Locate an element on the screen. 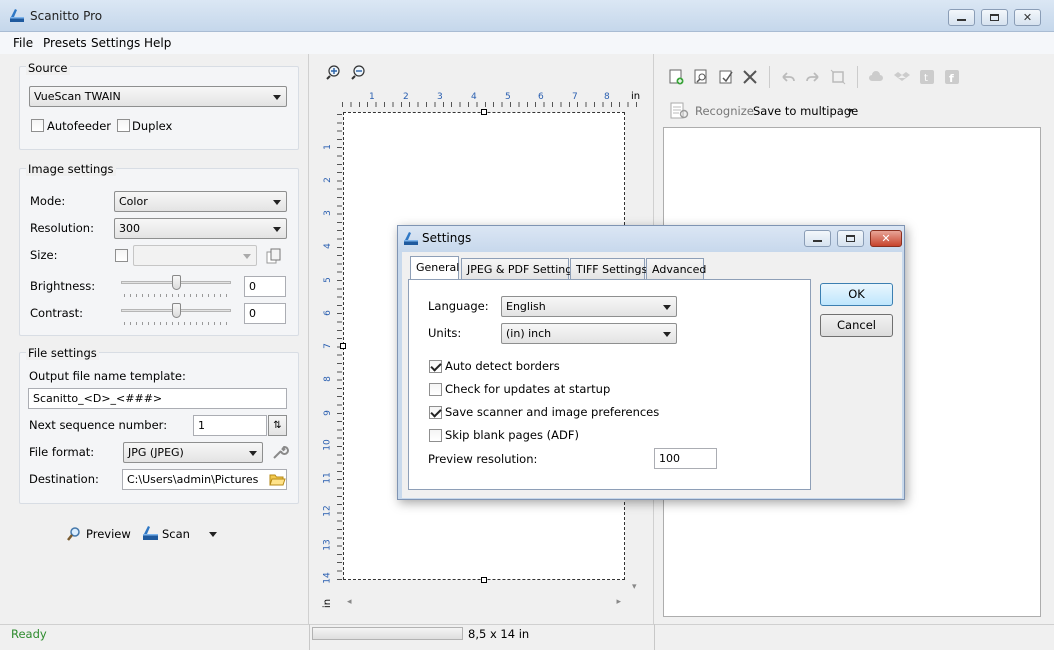 Image resolution: width=1054 pixels, height=650 pixels. scanner-app-icon is located at coordinates (411, 238).